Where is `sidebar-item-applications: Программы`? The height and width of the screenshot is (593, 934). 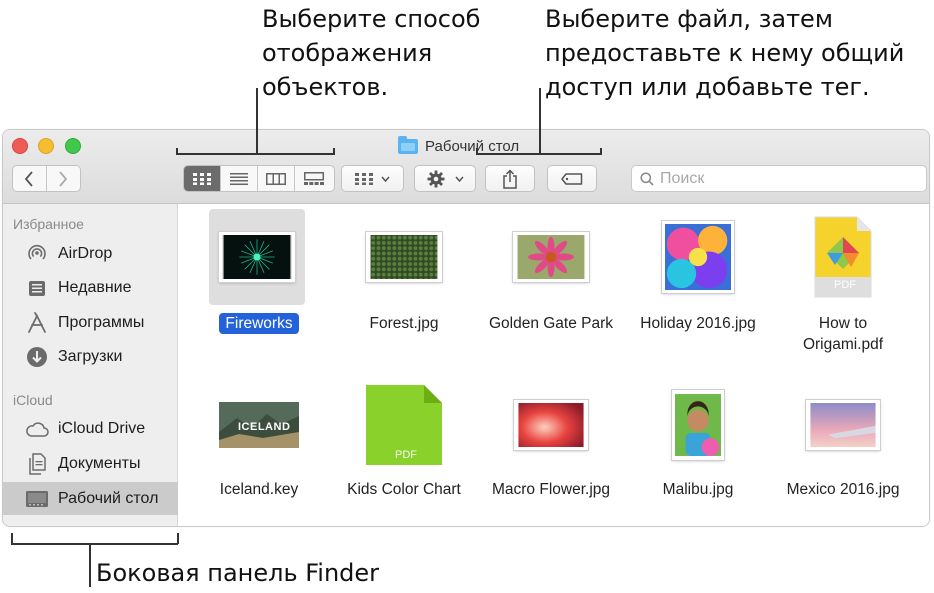
sidebar-item-applications: Программы is located at coordinates (90, 323).